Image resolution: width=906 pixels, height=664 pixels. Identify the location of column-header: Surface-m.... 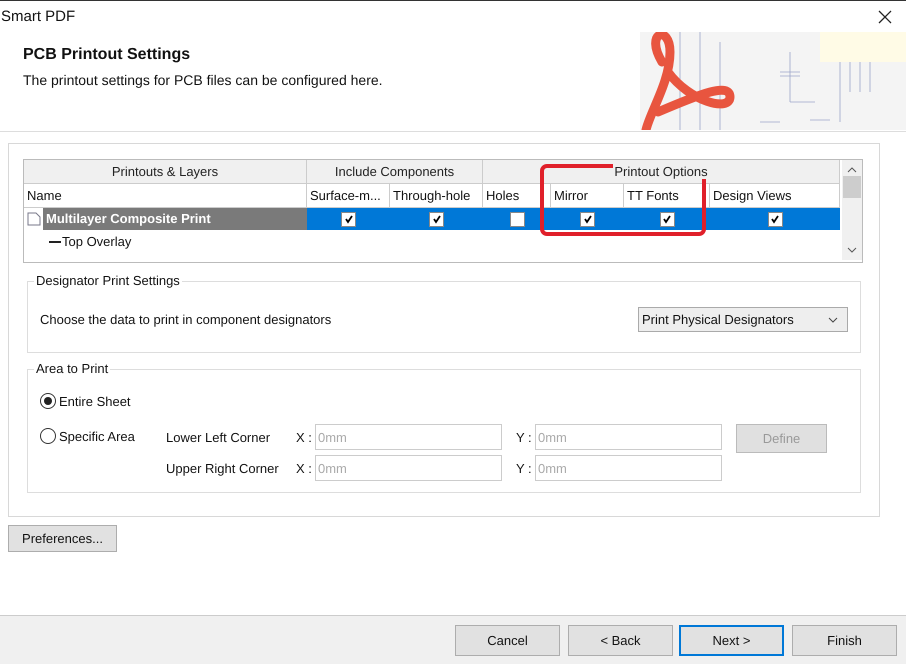
(348, 196).